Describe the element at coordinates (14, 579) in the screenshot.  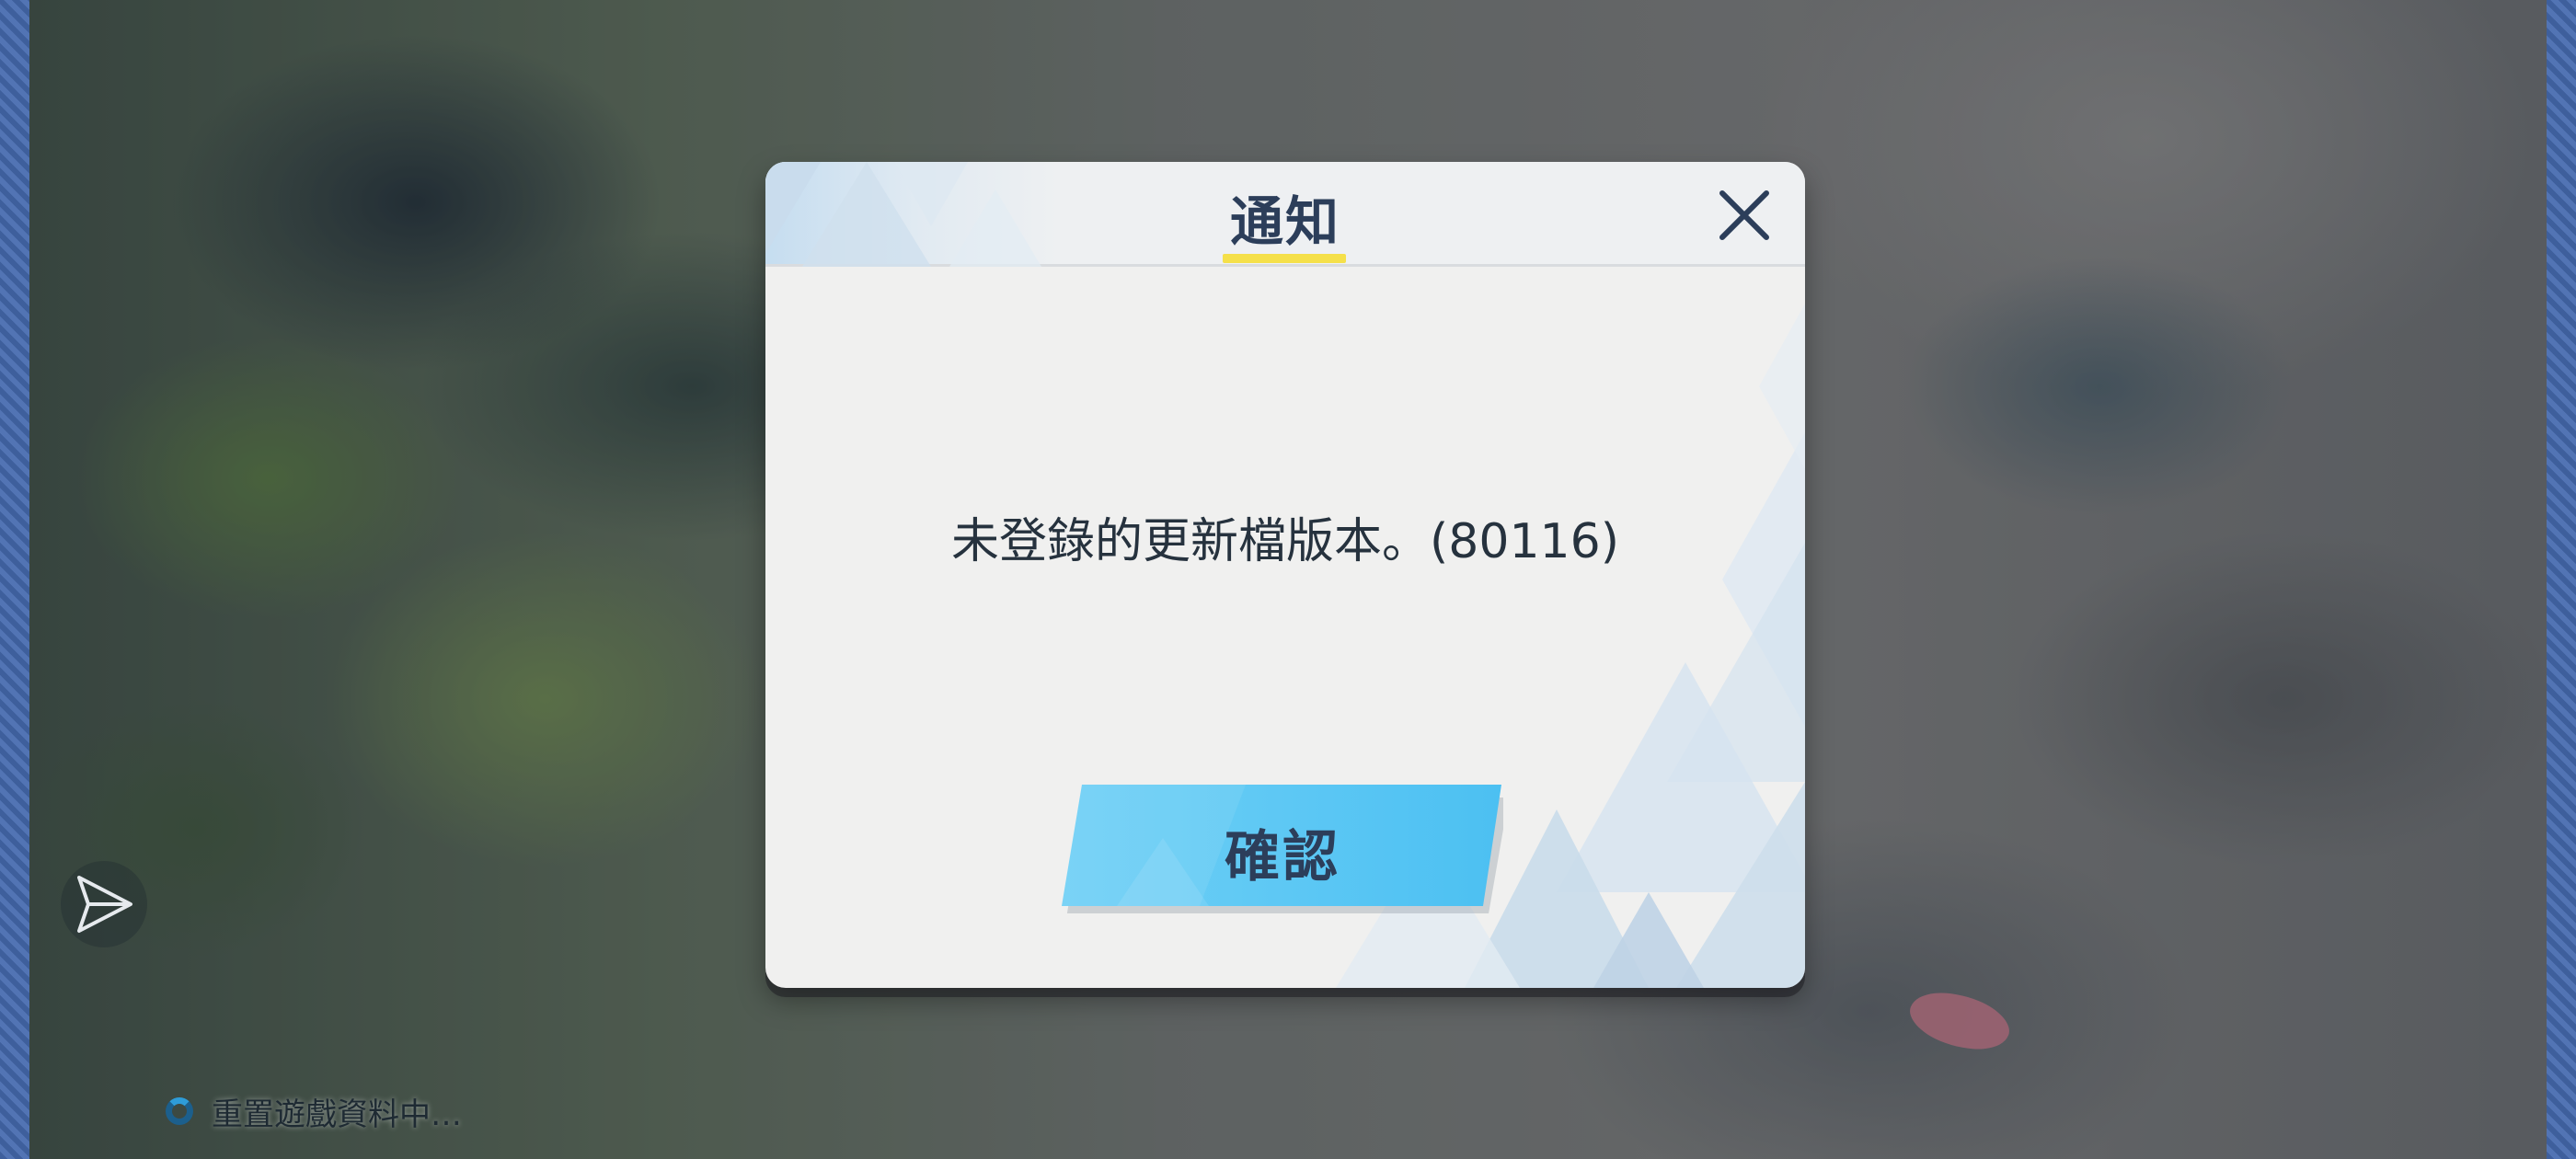
I see `left-border-bar` at that location.